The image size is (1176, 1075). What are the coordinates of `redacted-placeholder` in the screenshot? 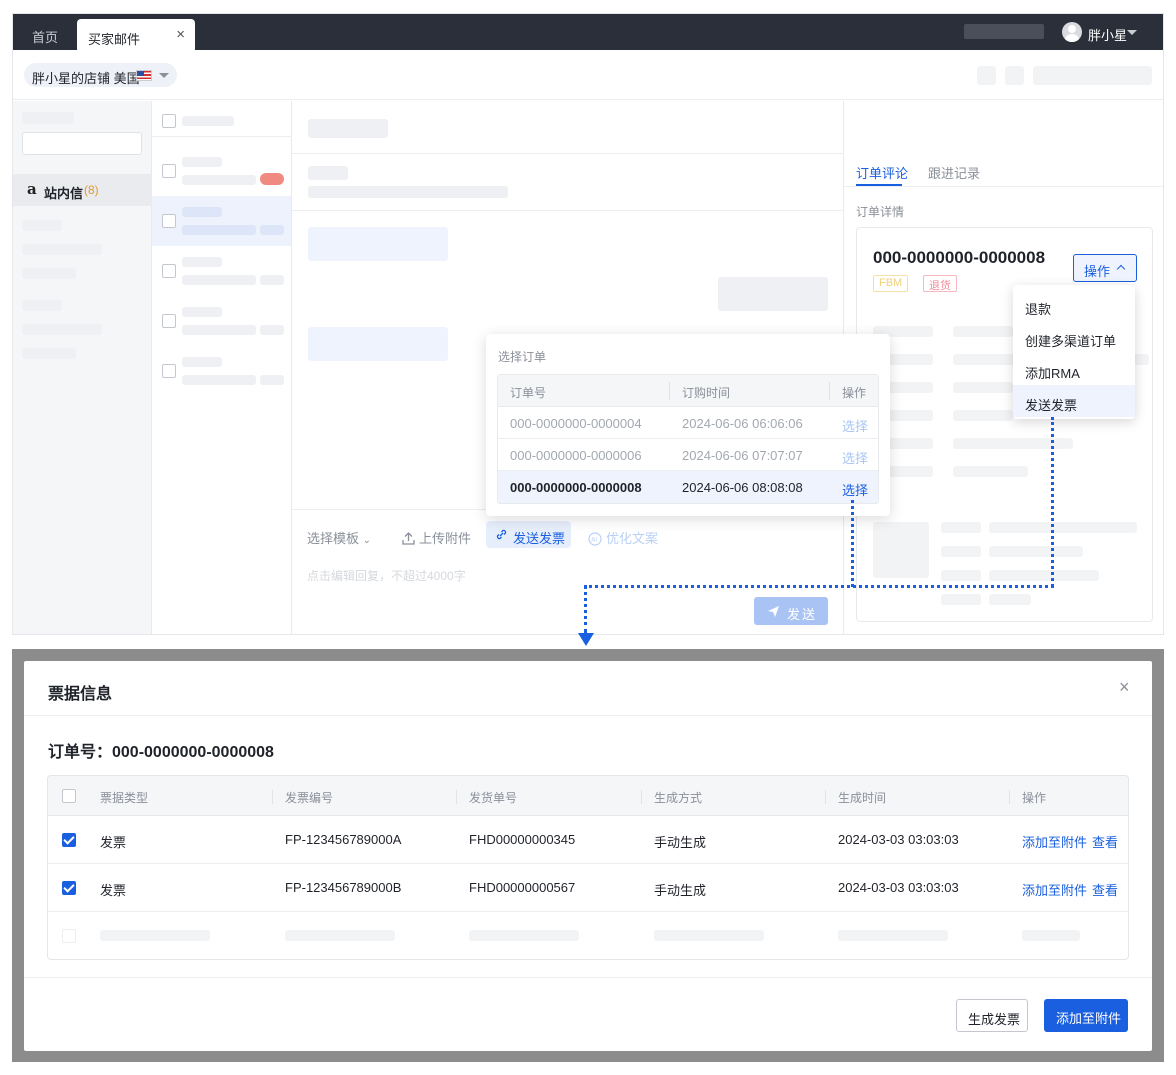 It's located at (1004, 31).